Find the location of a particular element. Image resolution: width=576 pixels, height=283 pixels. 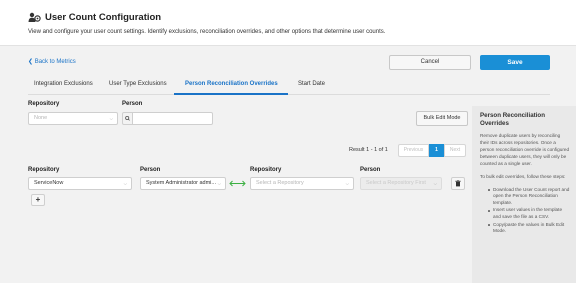

tab-person-reconciliation-overrides: Person Reconciliation Overrides is located at coordinates (231, 84).